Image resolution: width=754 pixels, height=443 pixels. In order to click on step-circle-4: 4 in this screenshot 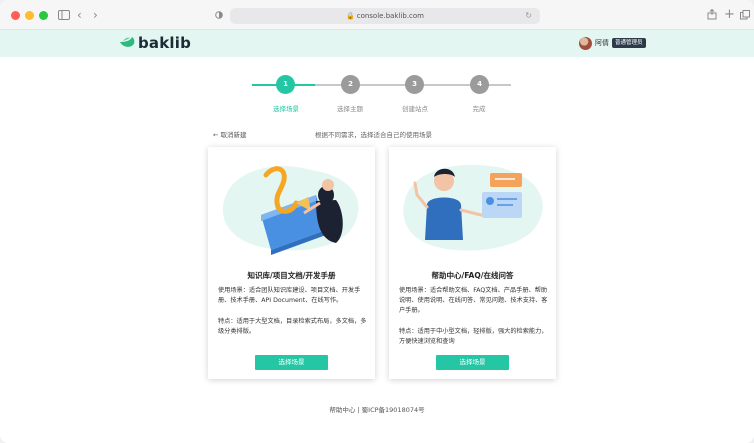, I will do `click(479, 84)`.